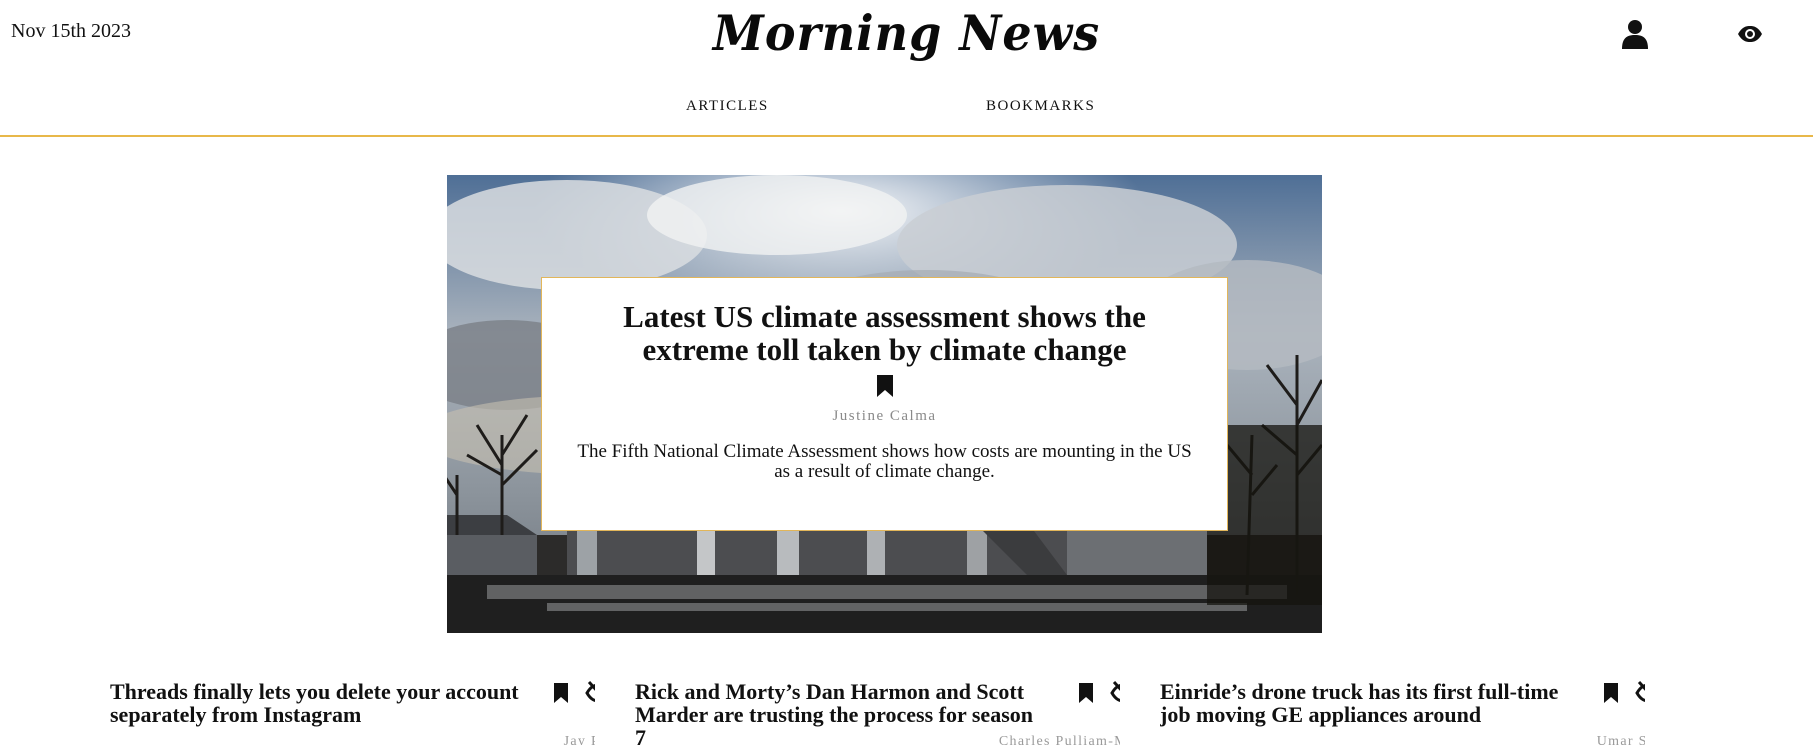 The width and height of the screenshot is (1813, 745). What do you see at coordinates (1040, 106) in the screenshot?
I see `nav-bookmarks: BOOKMARKS` at bounding box center [1040, 106].